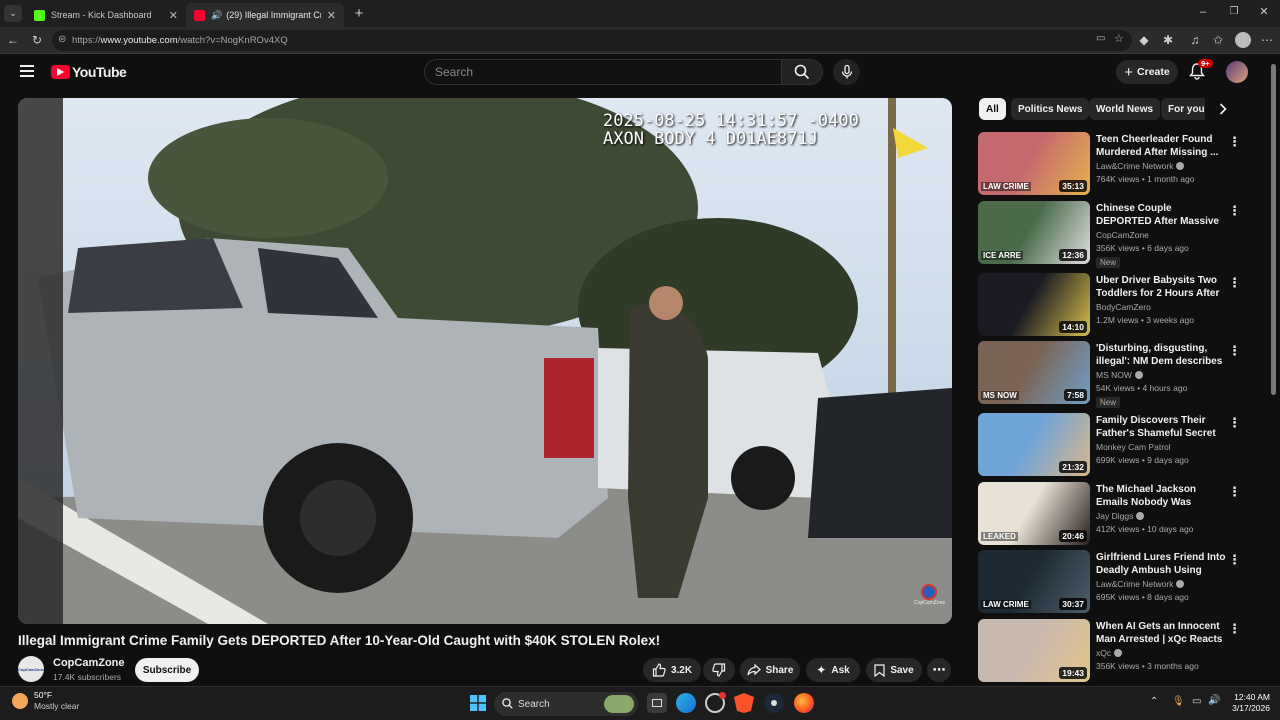 The image size is (1280, 720). What do you see at coordinates (802, 72) in the screenshot?
I see `search-button` at bounding box center [802, 72].